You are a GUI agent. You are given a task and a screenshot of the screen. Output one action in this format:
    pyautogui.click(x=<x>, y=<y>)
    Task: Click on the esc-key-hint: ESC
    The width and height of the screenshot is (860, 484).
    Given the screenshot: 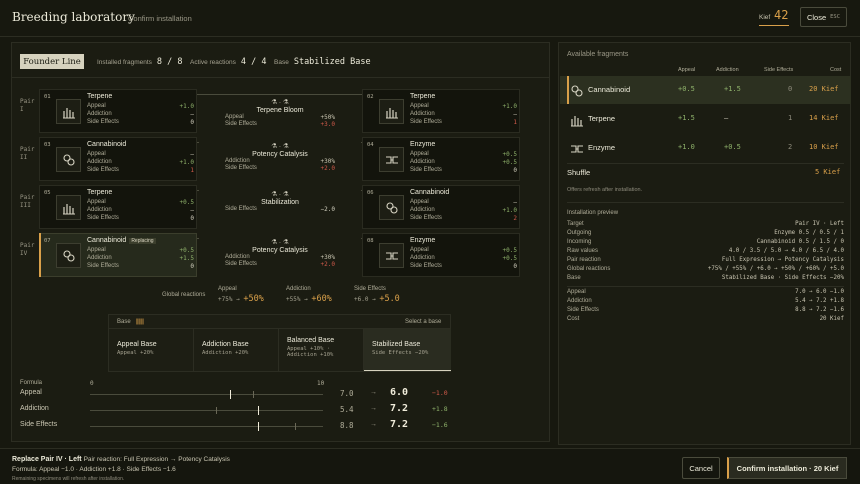 What is the action you would take?
    pyautogui.click(x=835, y=17)
    